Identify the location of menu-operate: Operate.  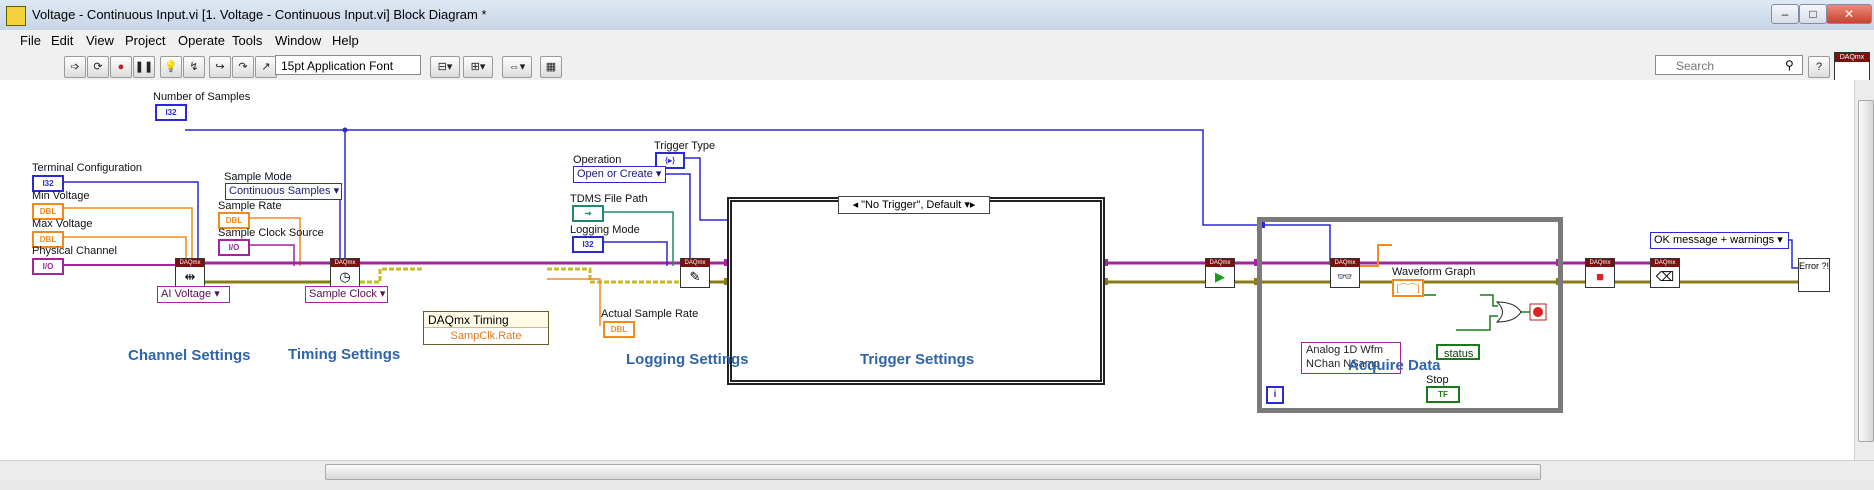
(201, 40).